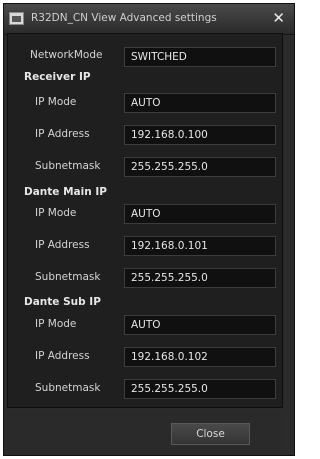  What do you see at coordinates (200, 135) in the screenshot?
I see `receiver-ip-address-field: 192.168.0.100` at bounding box center [200, 135].